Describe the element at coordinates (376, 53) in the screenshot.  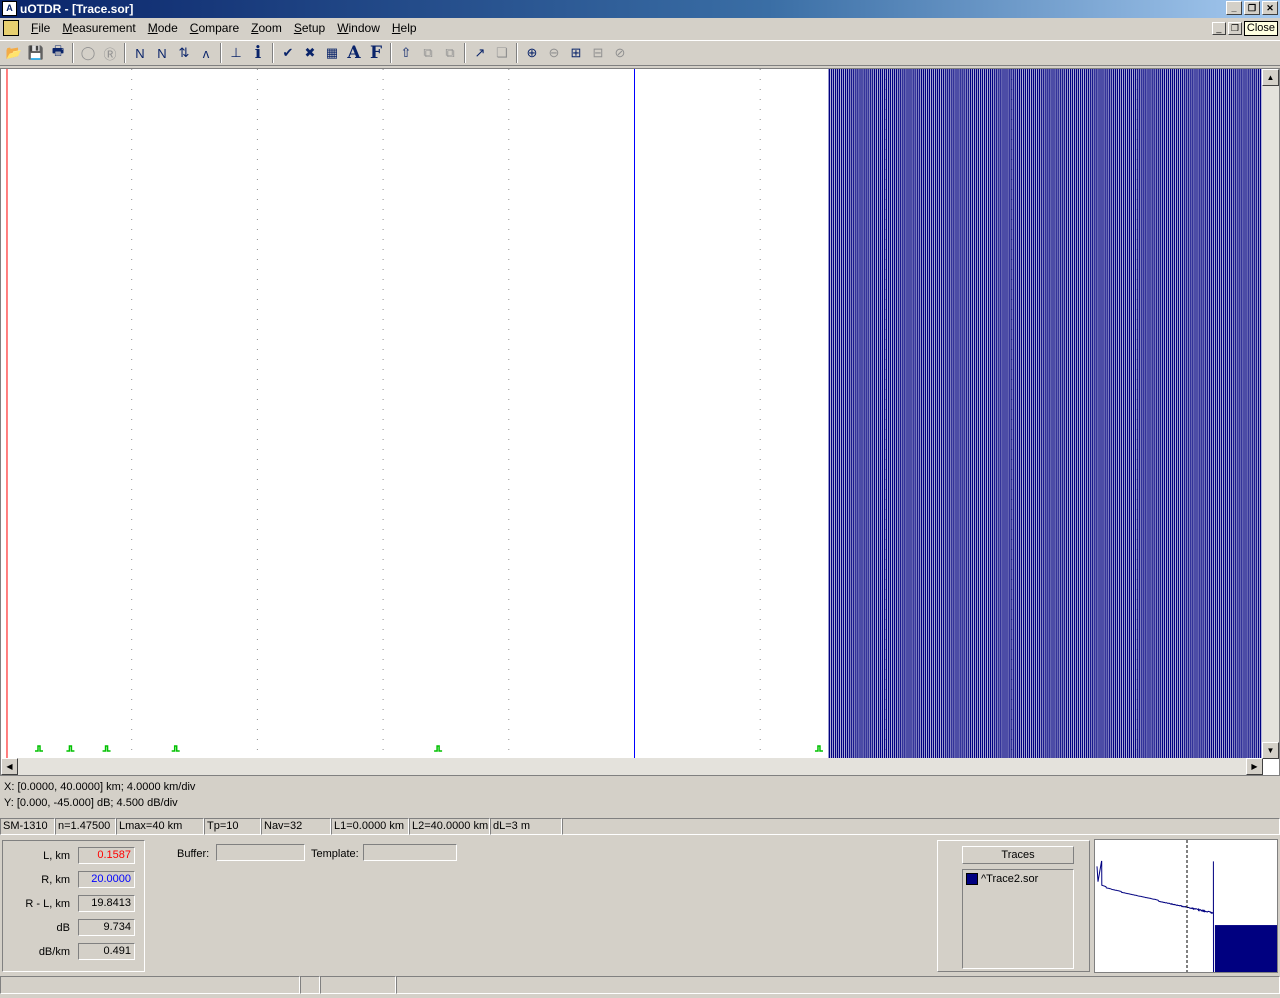
I see `font-f-icon: F` at that location.